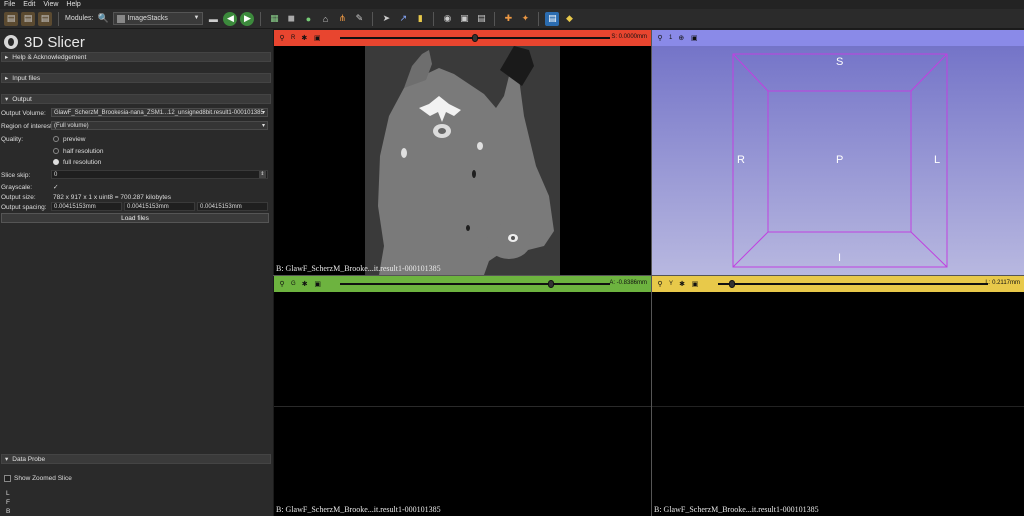 This screenshot has height=516, width=1024. I want to click on red-slider-handle, so click(475, 38).